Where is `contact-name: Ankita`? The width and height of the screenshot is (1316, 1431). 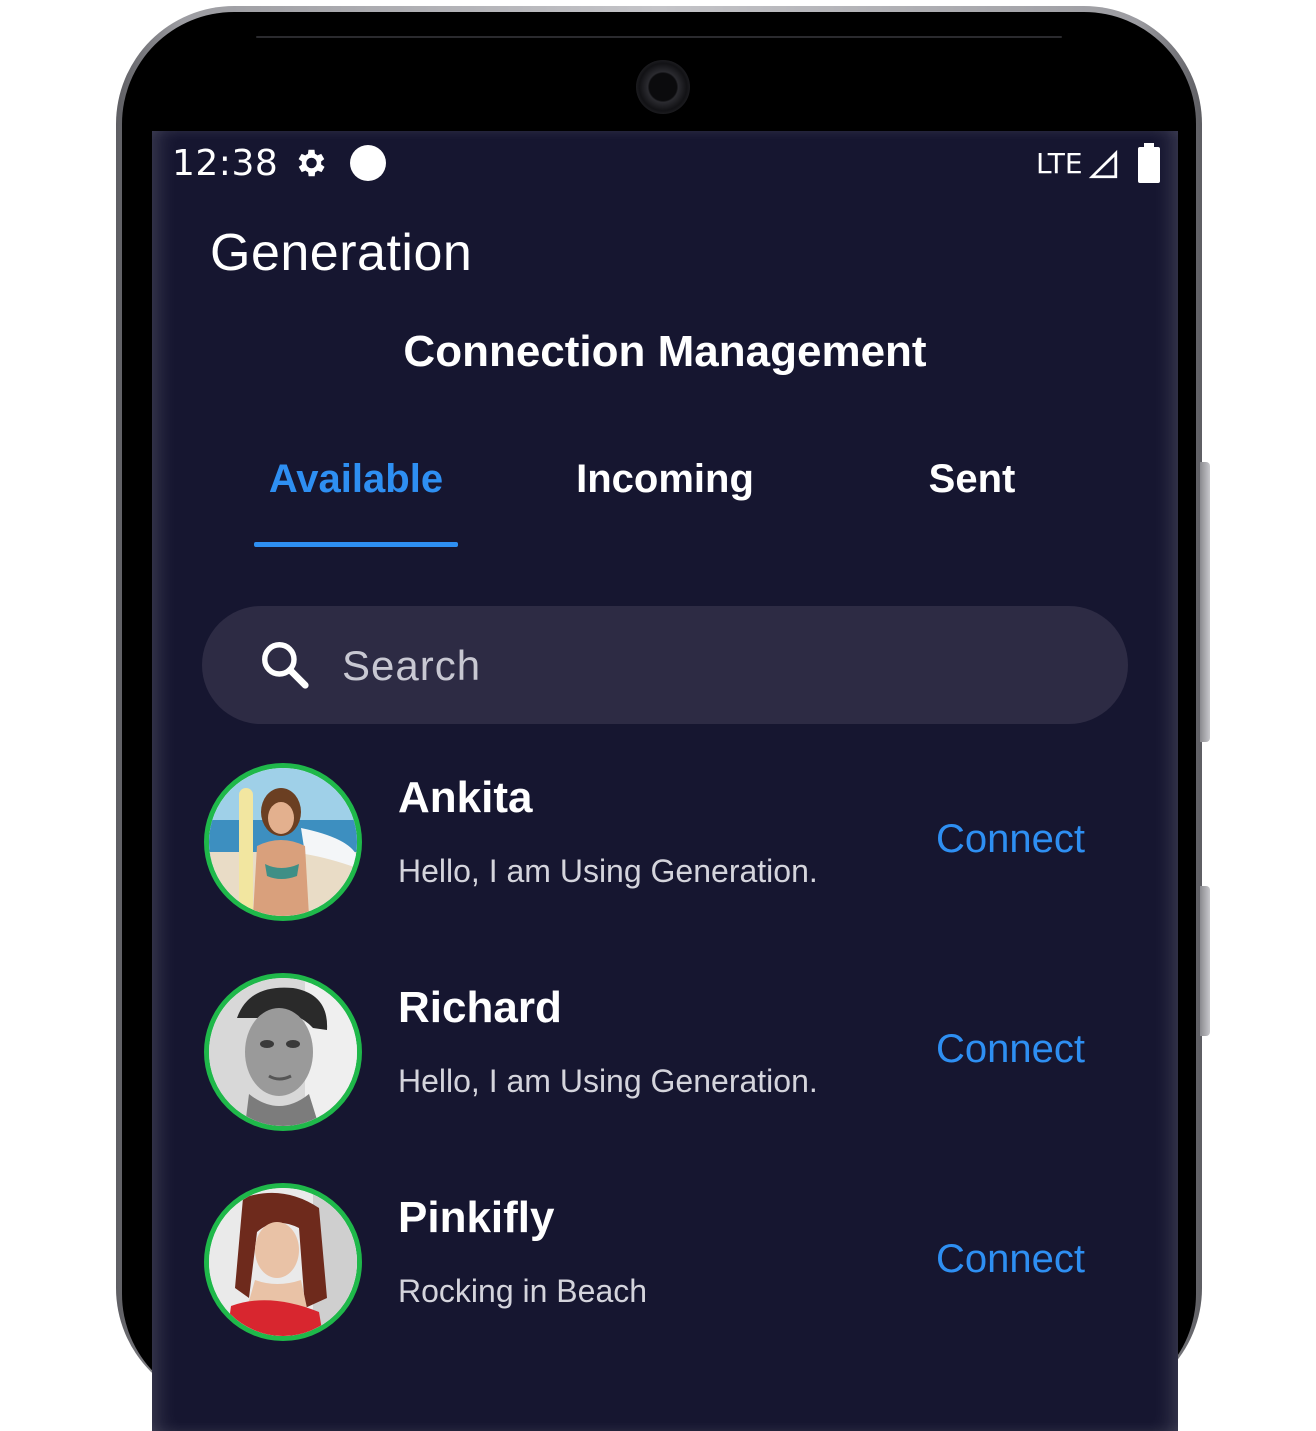 contact-name: Ankita is located at coordinates (465, 797).